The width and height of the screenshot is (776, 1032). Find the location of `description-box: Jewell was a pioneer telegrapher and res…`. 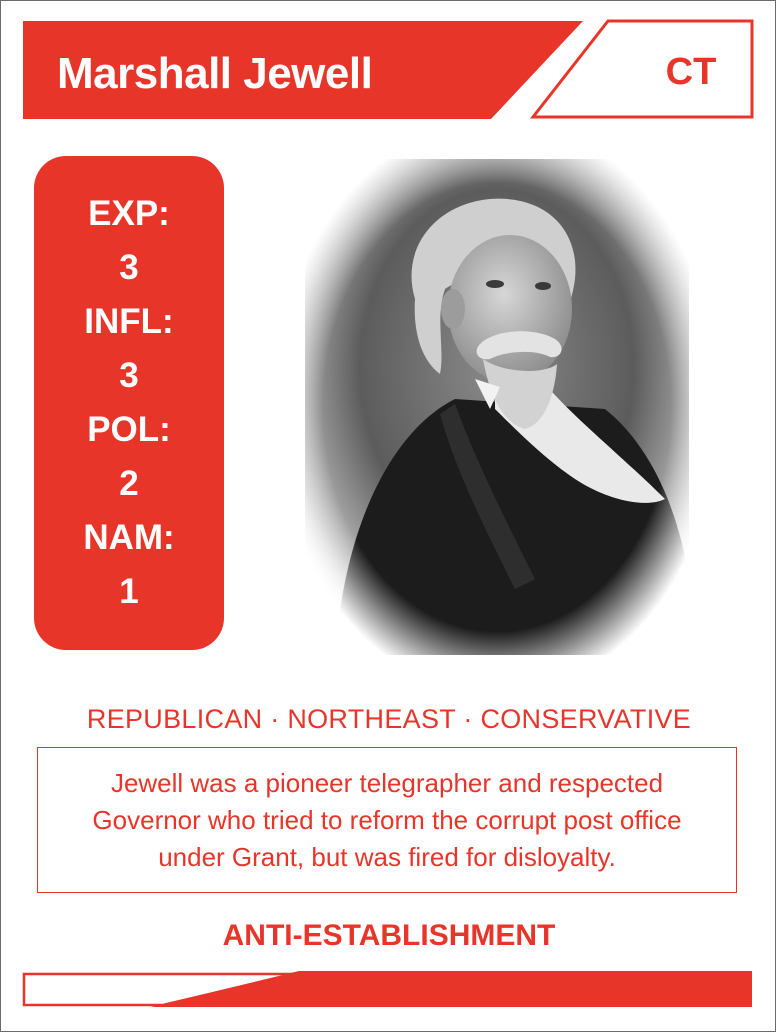

description-box: Jewell was a pioneer telegrapher and res… is located at coordinates (387, 820).